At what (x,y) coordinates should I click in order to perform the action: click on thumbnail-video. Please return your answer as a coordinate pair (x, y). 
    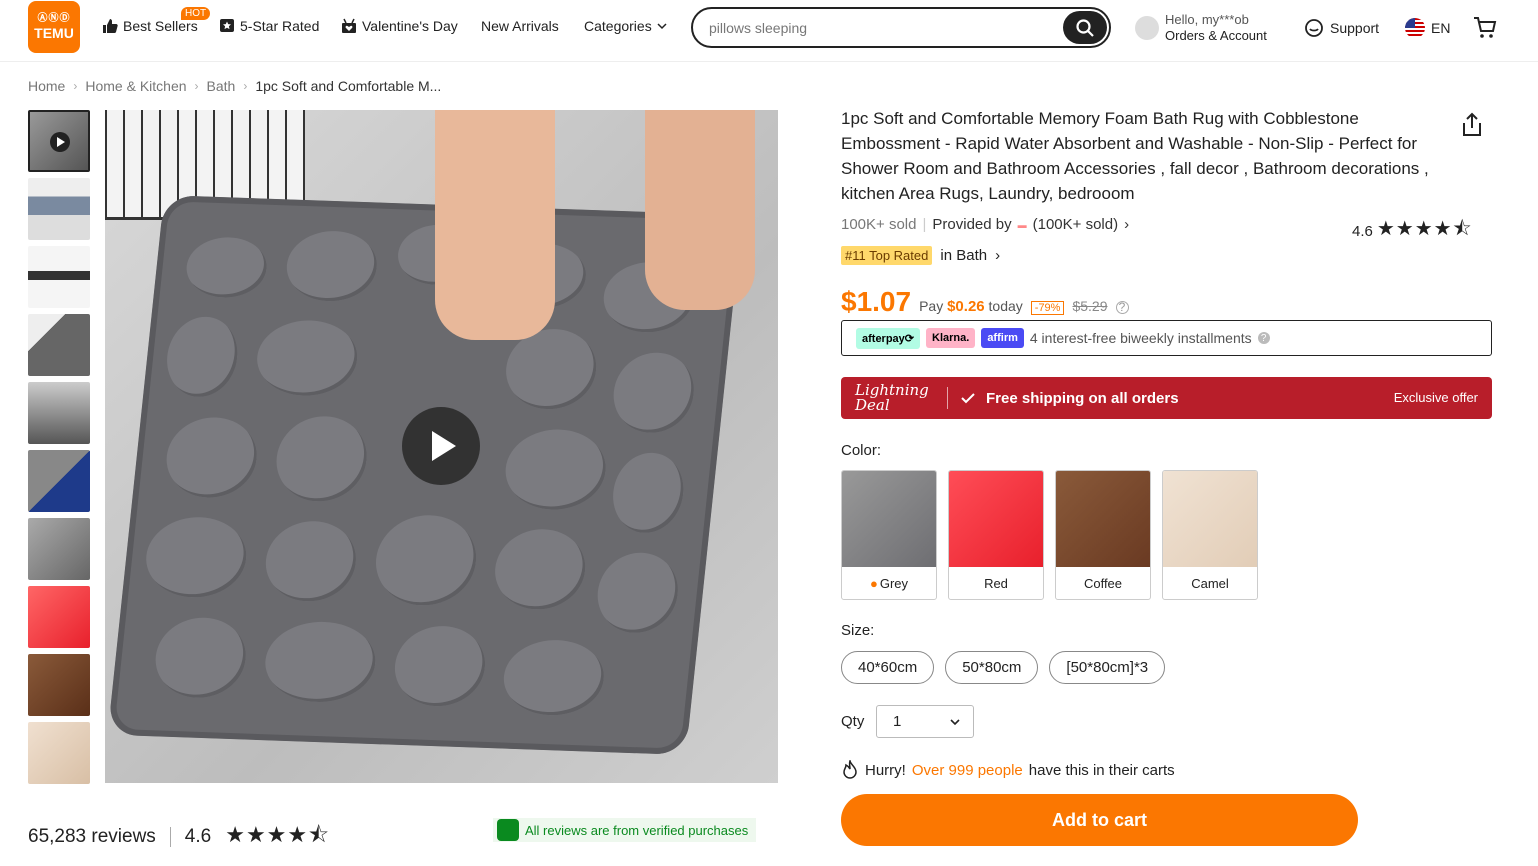
    Looking at the image, I should click on (59, 141).